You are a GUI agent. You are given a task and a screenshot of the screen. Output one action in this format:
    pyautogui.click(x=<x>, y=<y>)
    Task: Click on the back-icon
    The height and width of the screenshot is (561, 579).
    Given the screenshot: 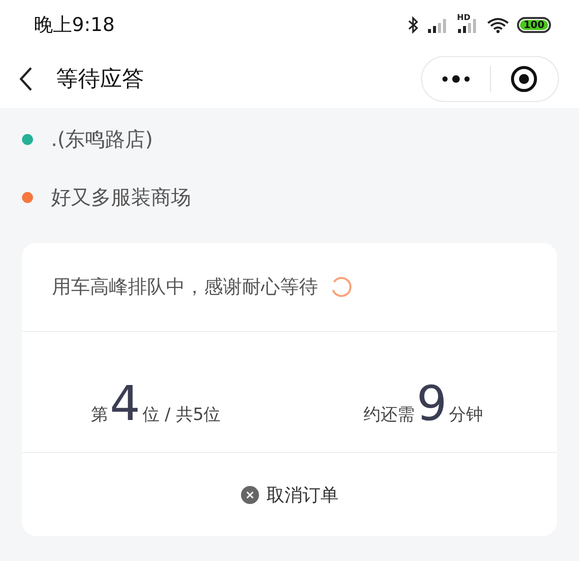 What is the action you would take?
    pyautogui.click(x=26, y=79)
    